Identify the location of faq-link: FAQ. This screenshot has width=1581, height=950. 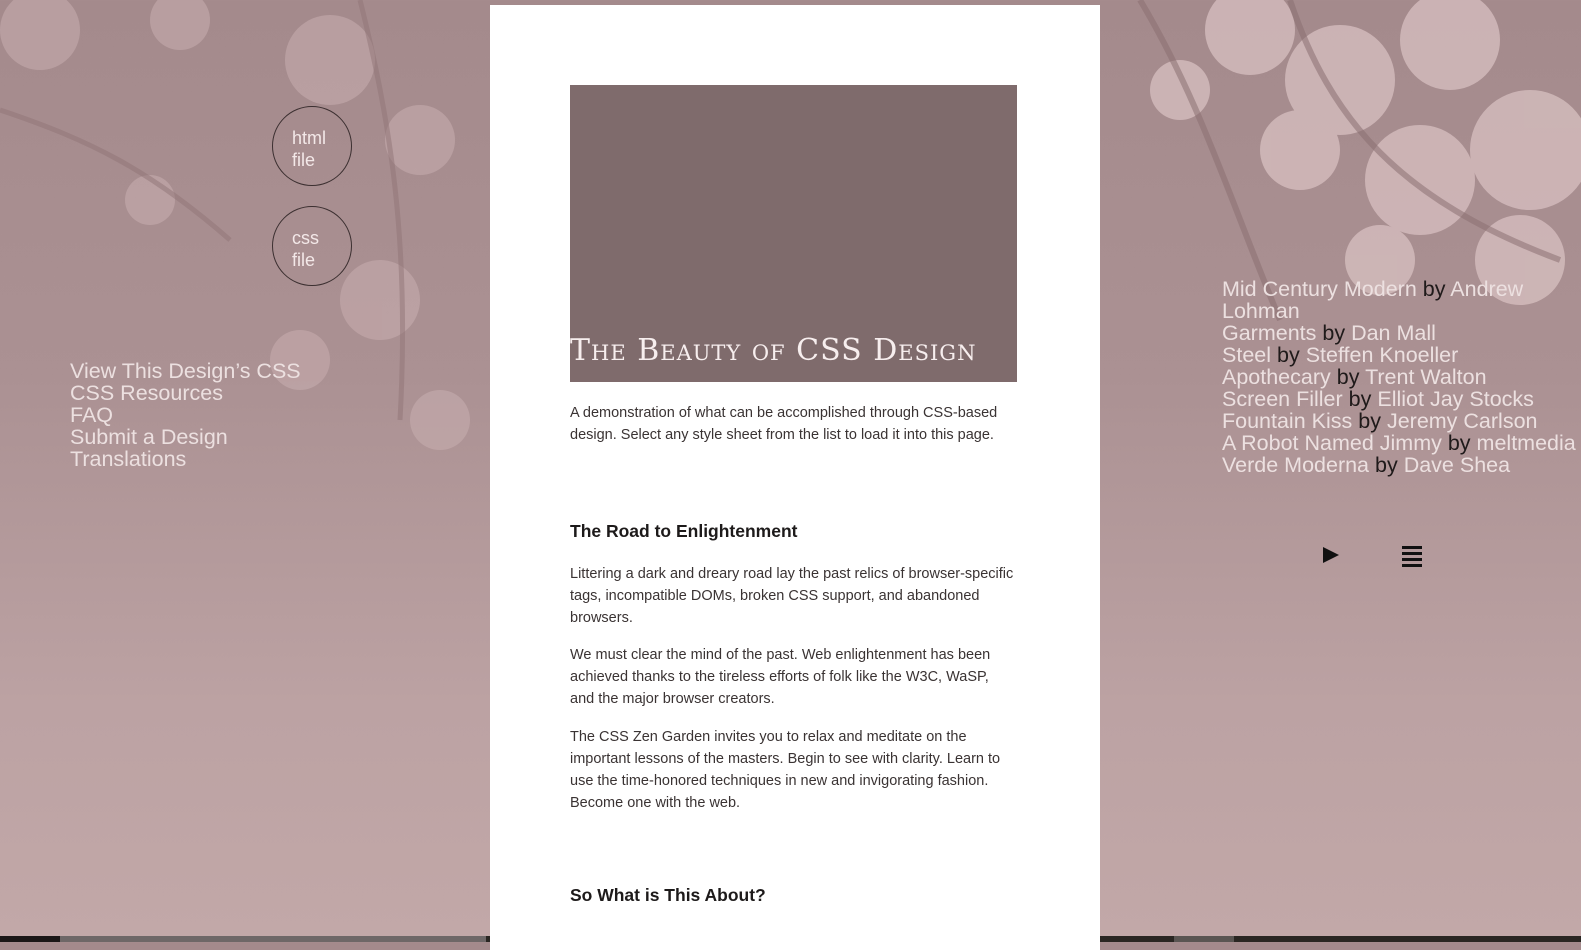
(185, 415).